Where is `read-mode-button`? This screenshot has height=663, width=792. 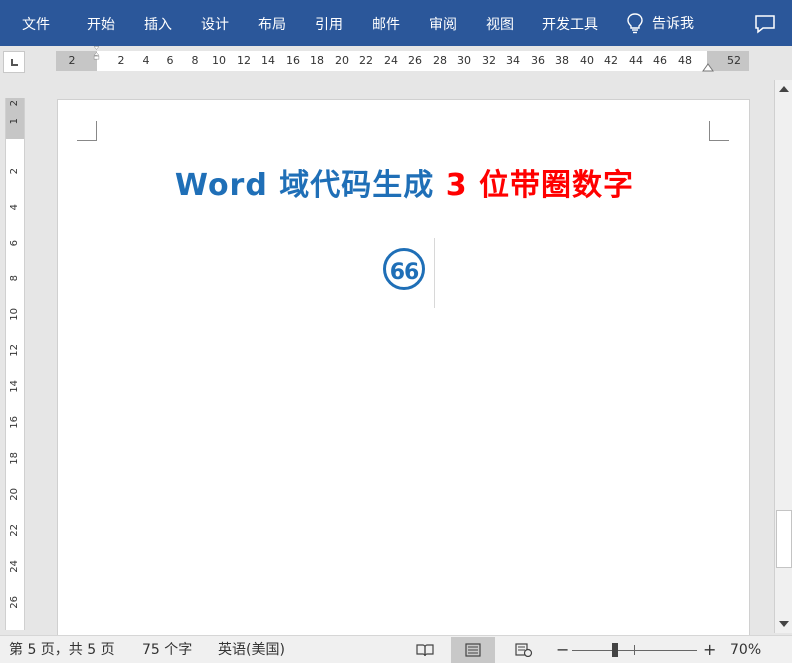
read-mode-button is located at coordinates (425, 650).